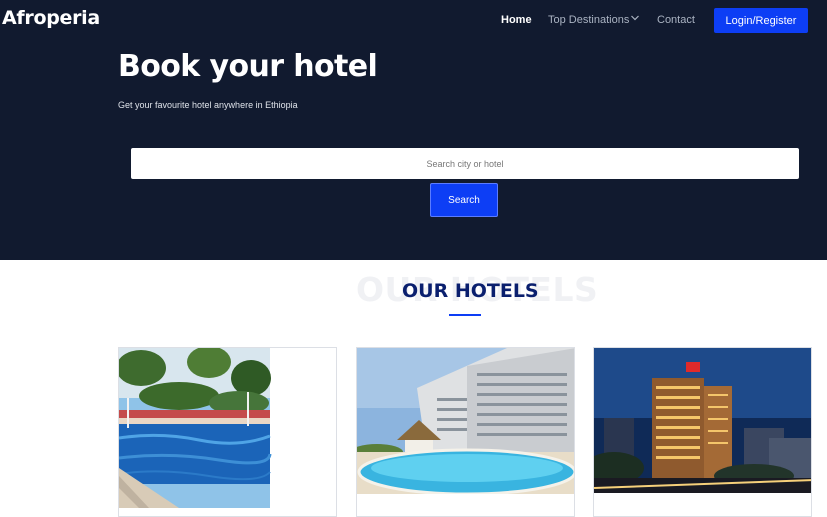 The height and width of the screenshot is (517, 827). Describe the element at coordinates (676, 20) in the screenshot. I see `nav-contact: Contact` at that location.